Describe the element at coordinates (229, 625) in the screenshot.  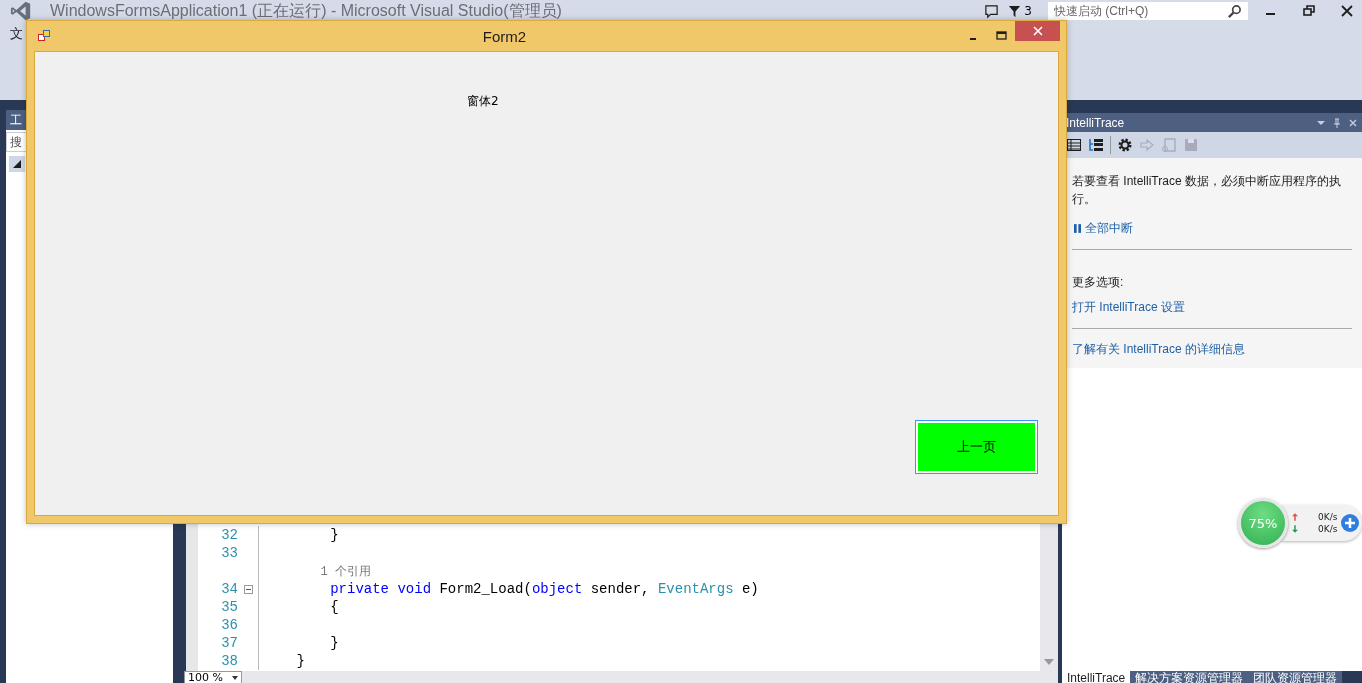
I see `line-number: 36` at that location.